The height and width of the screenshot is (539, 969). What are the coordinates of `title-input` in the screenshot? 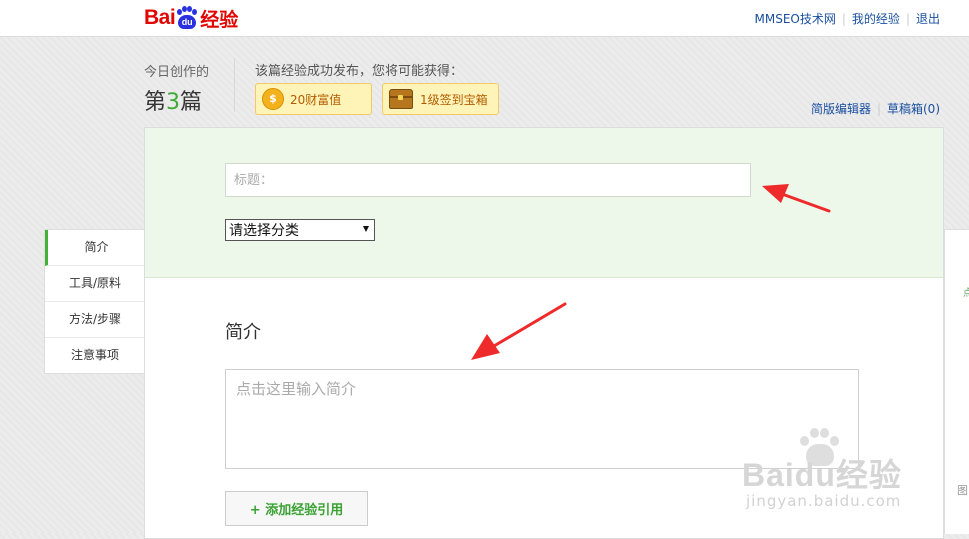 It's located at (488, 180).